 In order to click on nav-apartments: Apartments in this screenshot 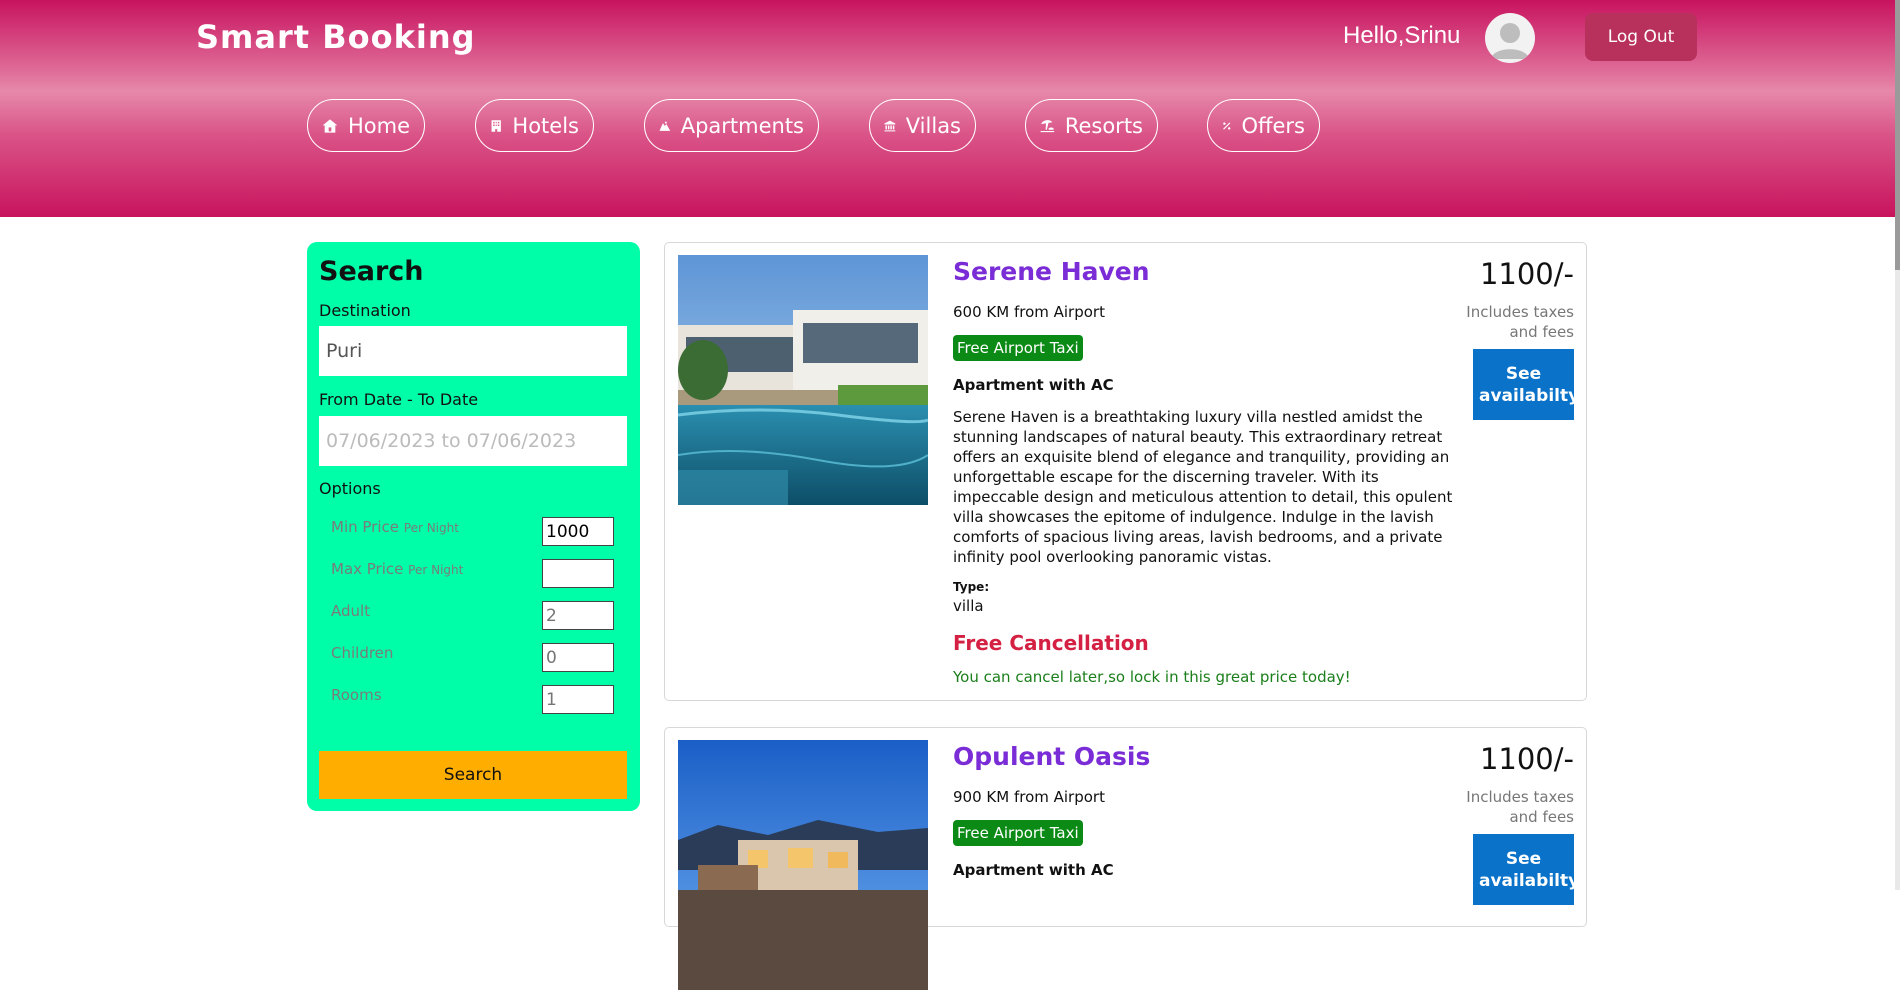, I will do `click(731, 125)`.